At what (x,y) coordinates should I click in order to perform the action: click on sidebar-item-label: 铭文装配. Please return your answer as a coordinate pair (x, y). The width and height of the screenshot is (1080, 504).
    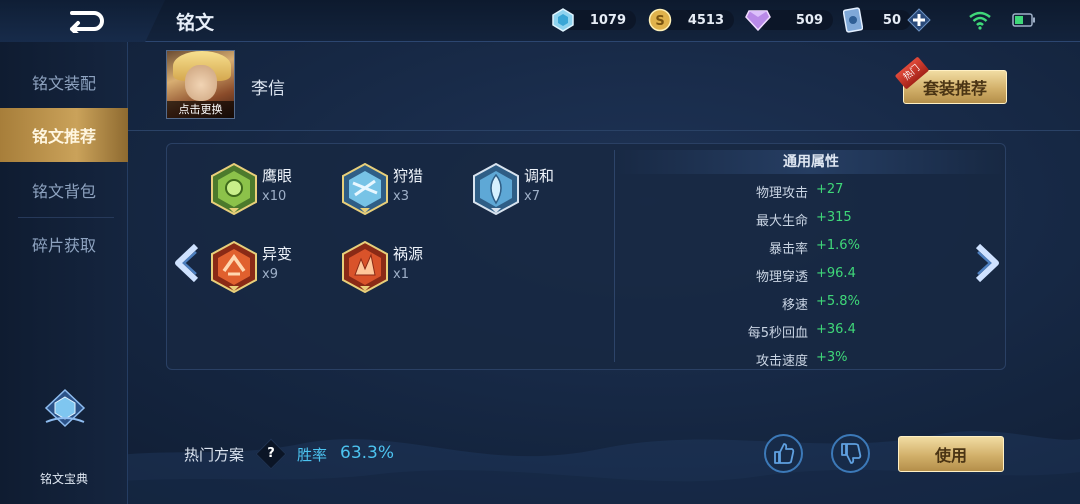
    Looking at the image, I should click on (63, 83).